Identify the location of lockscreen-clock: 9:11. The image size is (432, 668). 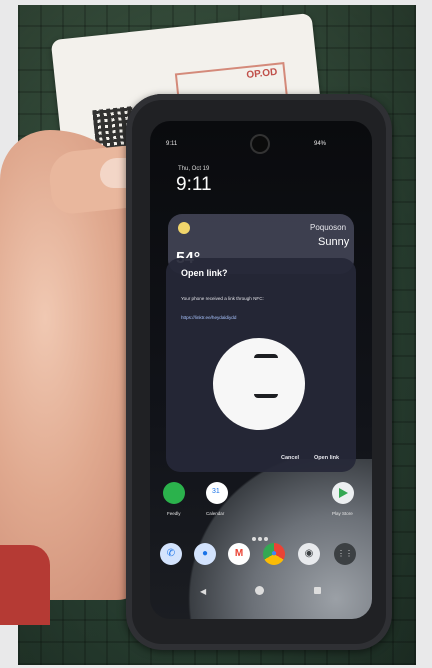
(194, 184).